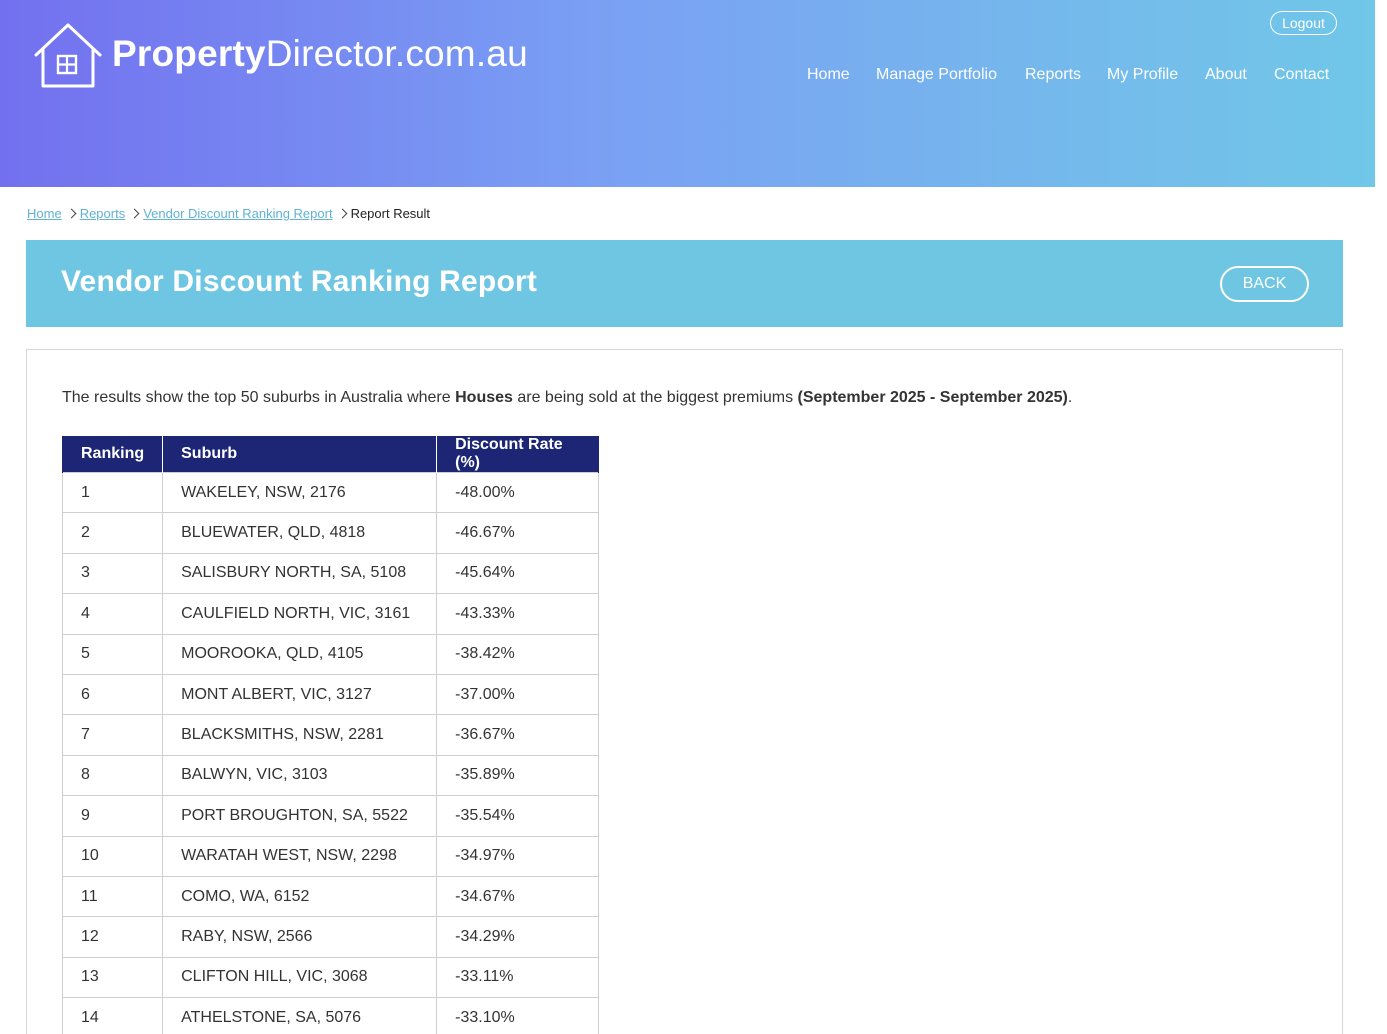 The height and width of the screenshot is (1034, 1387). I want to click on cell-ranking: 11, so click(112, 896).